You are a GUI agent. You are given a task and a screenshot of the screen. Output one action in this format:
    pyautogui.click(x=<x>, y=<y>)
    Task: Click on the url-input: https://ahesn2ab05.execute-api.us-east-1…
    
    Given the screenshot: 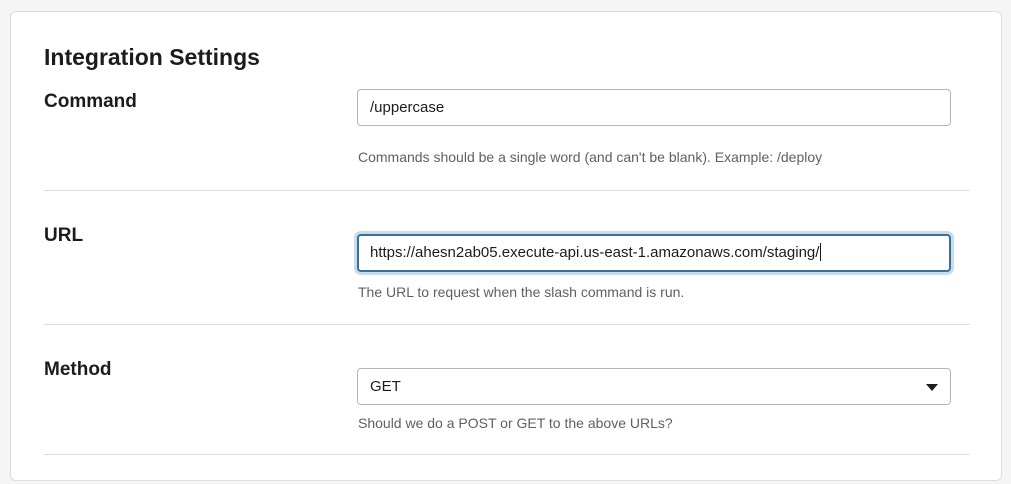 What is the action you would take?
    pyautogui.click(x=654, y=253)
    